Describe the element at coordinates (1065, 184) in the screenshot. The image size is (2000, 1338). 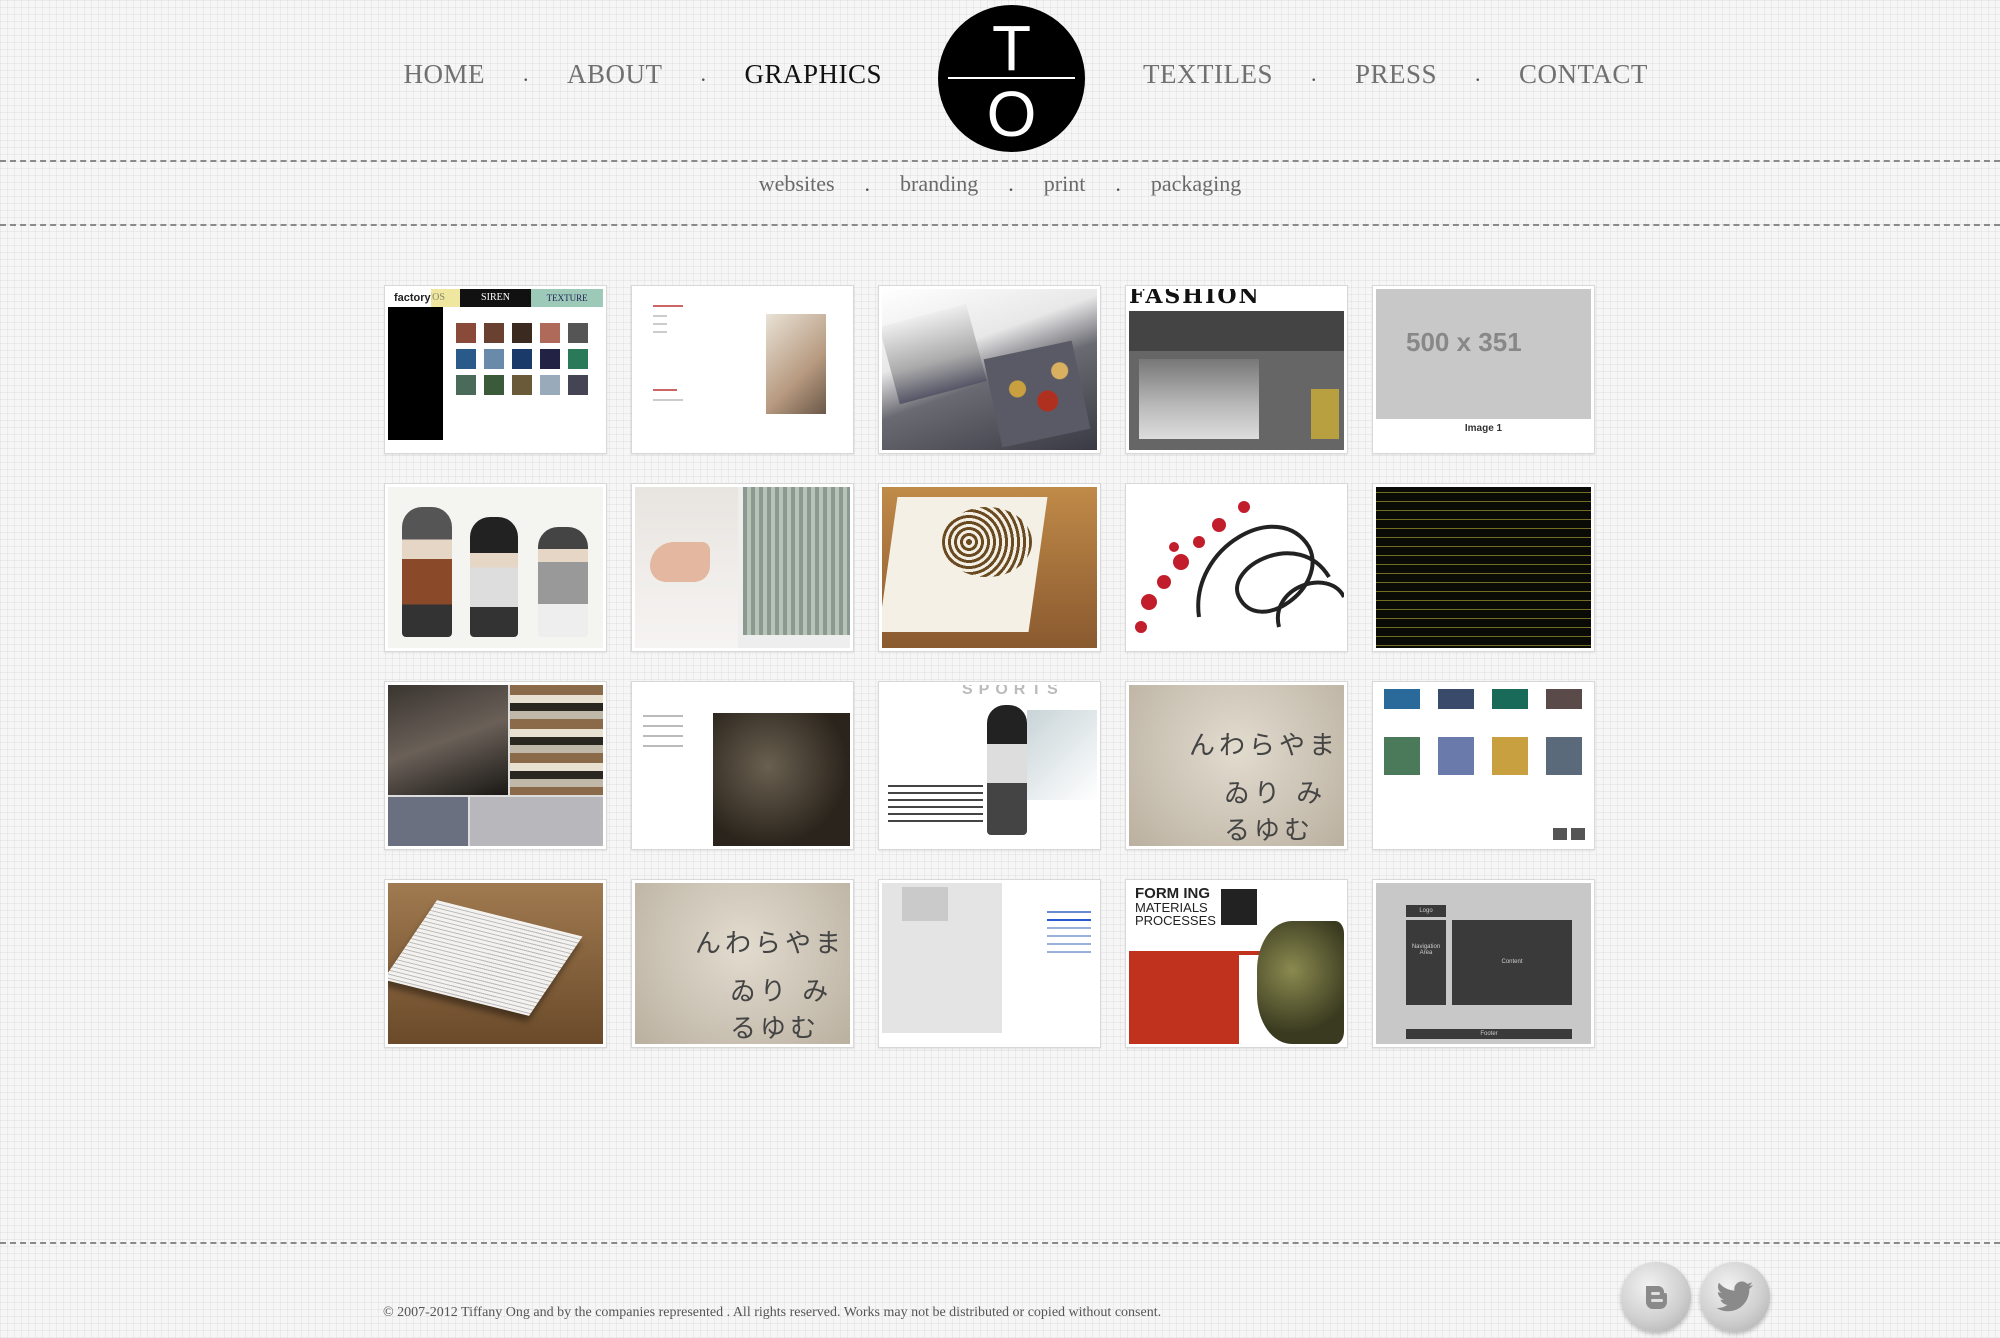
I see `subnav-print: print` at that location.